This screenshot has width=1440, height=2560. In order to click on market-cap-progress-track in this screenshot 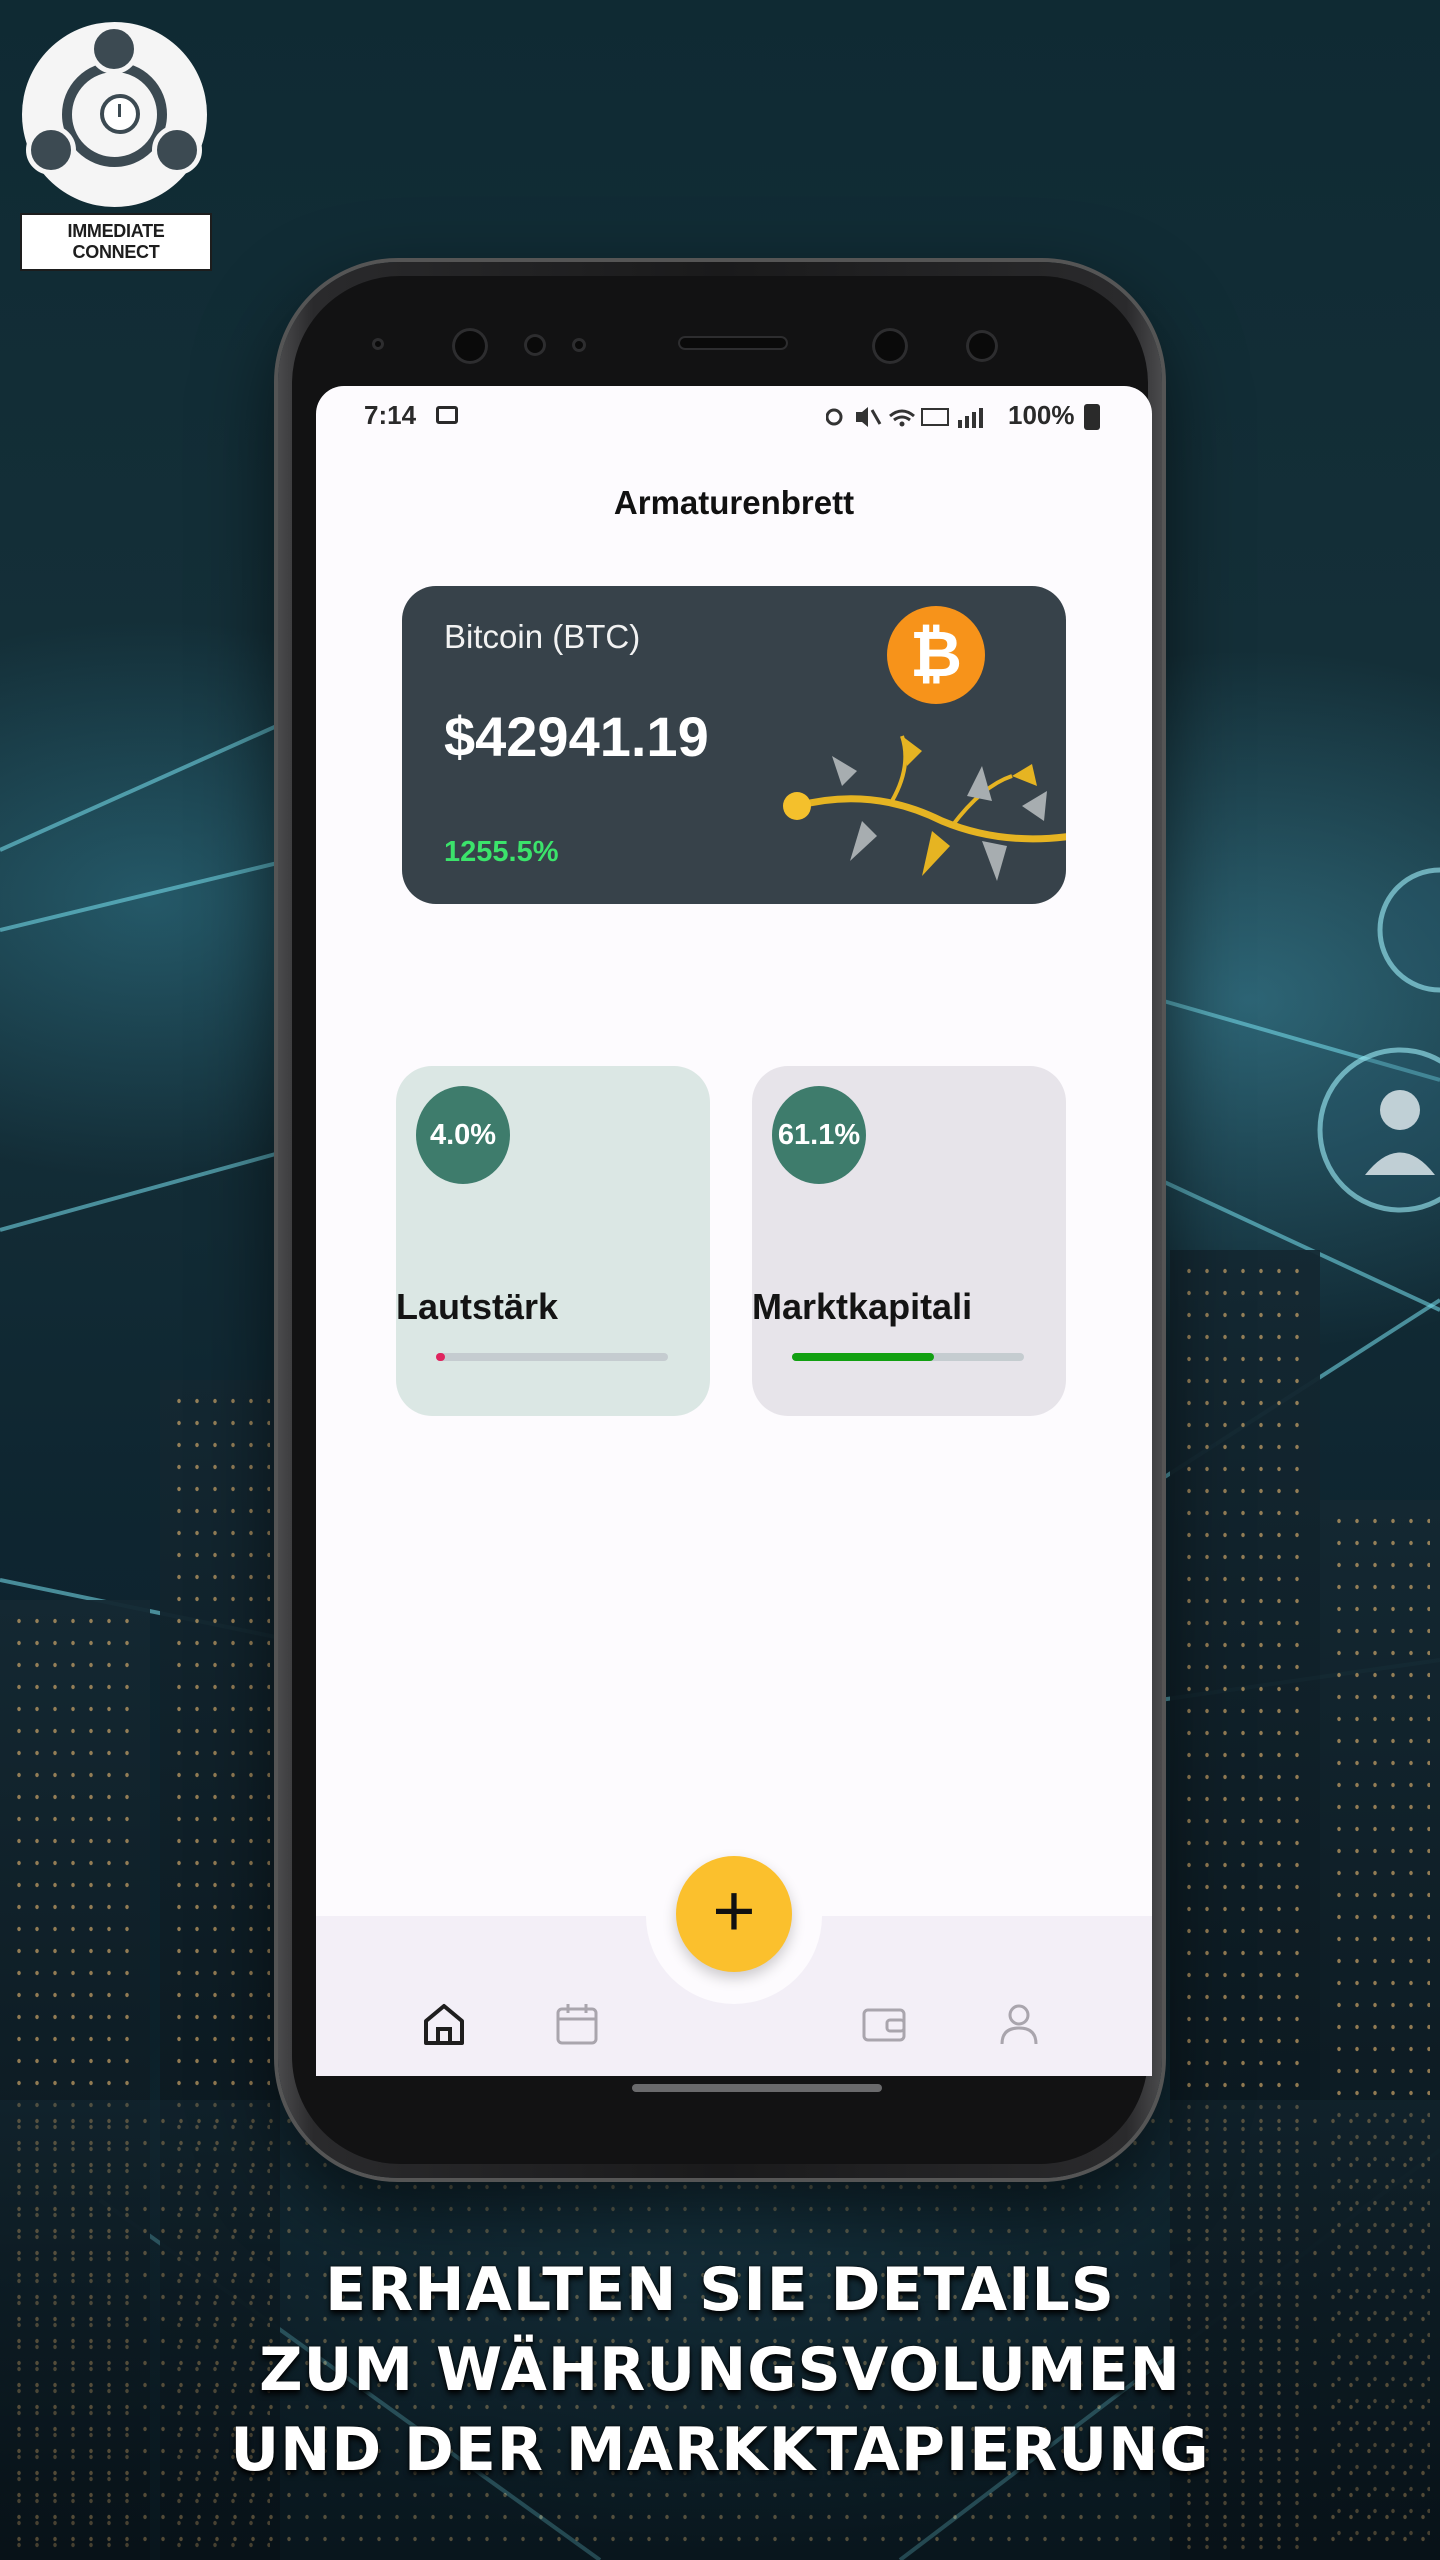, I will do `click(908, 1357)`.